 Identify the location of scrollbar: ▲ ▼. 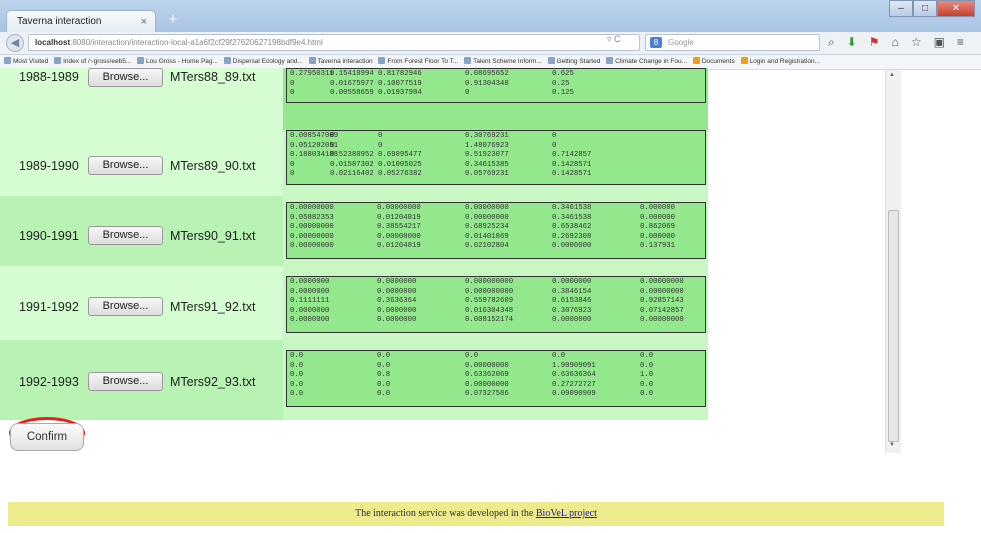
(893, 261).